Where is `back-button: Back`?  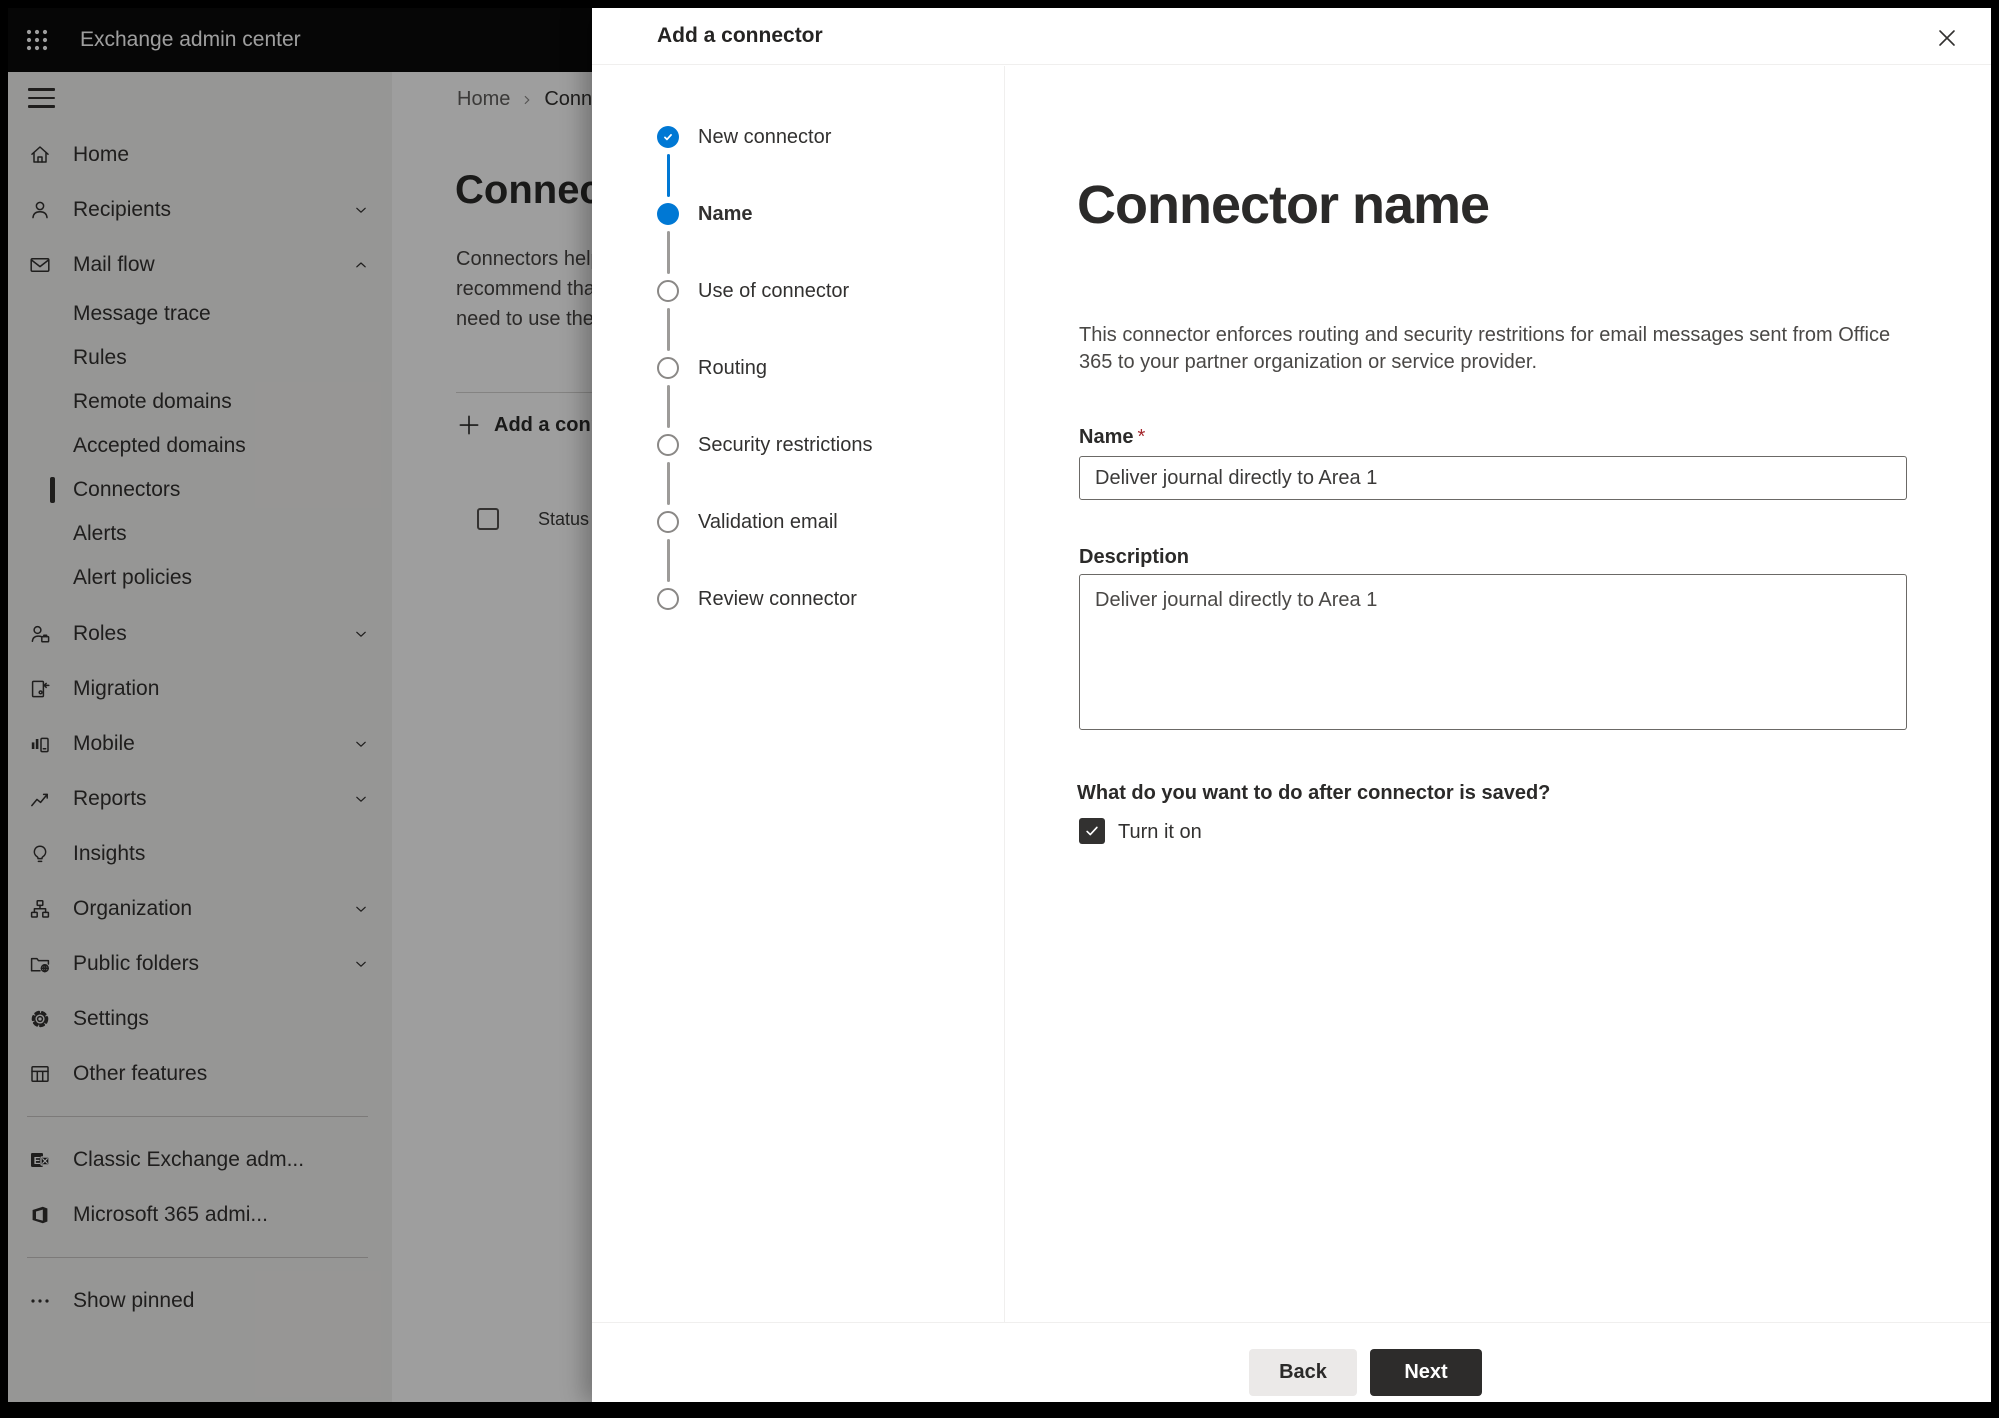 back-button: Back is located at coordinates (1303, 1372).